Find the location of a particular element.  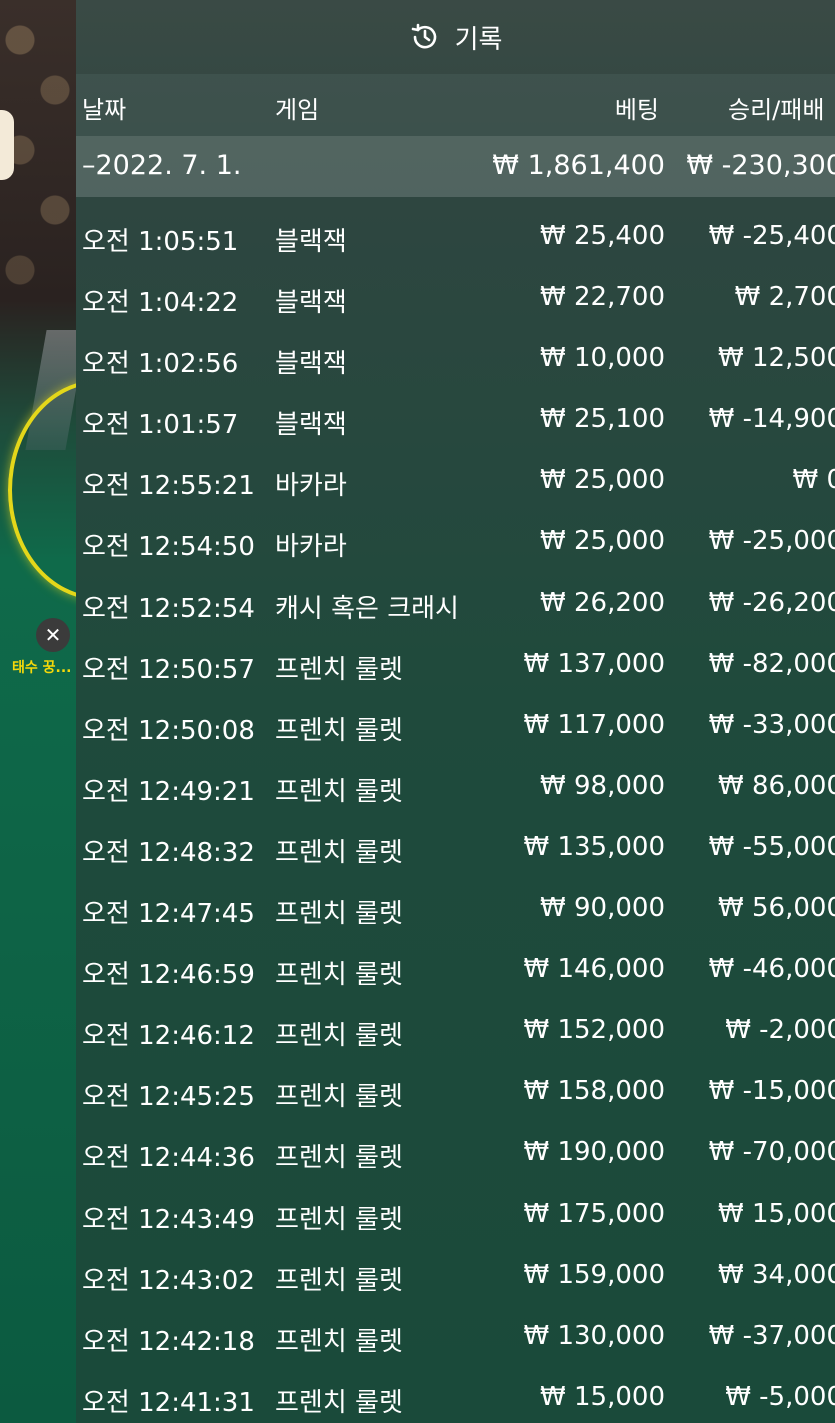

row-result: ₩ -5,000 is located at coordinates (780, 1396).